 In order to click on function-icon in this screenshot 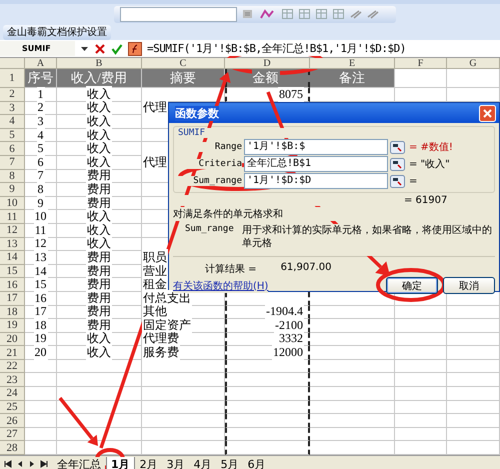, I will do `click(135, 49)`.